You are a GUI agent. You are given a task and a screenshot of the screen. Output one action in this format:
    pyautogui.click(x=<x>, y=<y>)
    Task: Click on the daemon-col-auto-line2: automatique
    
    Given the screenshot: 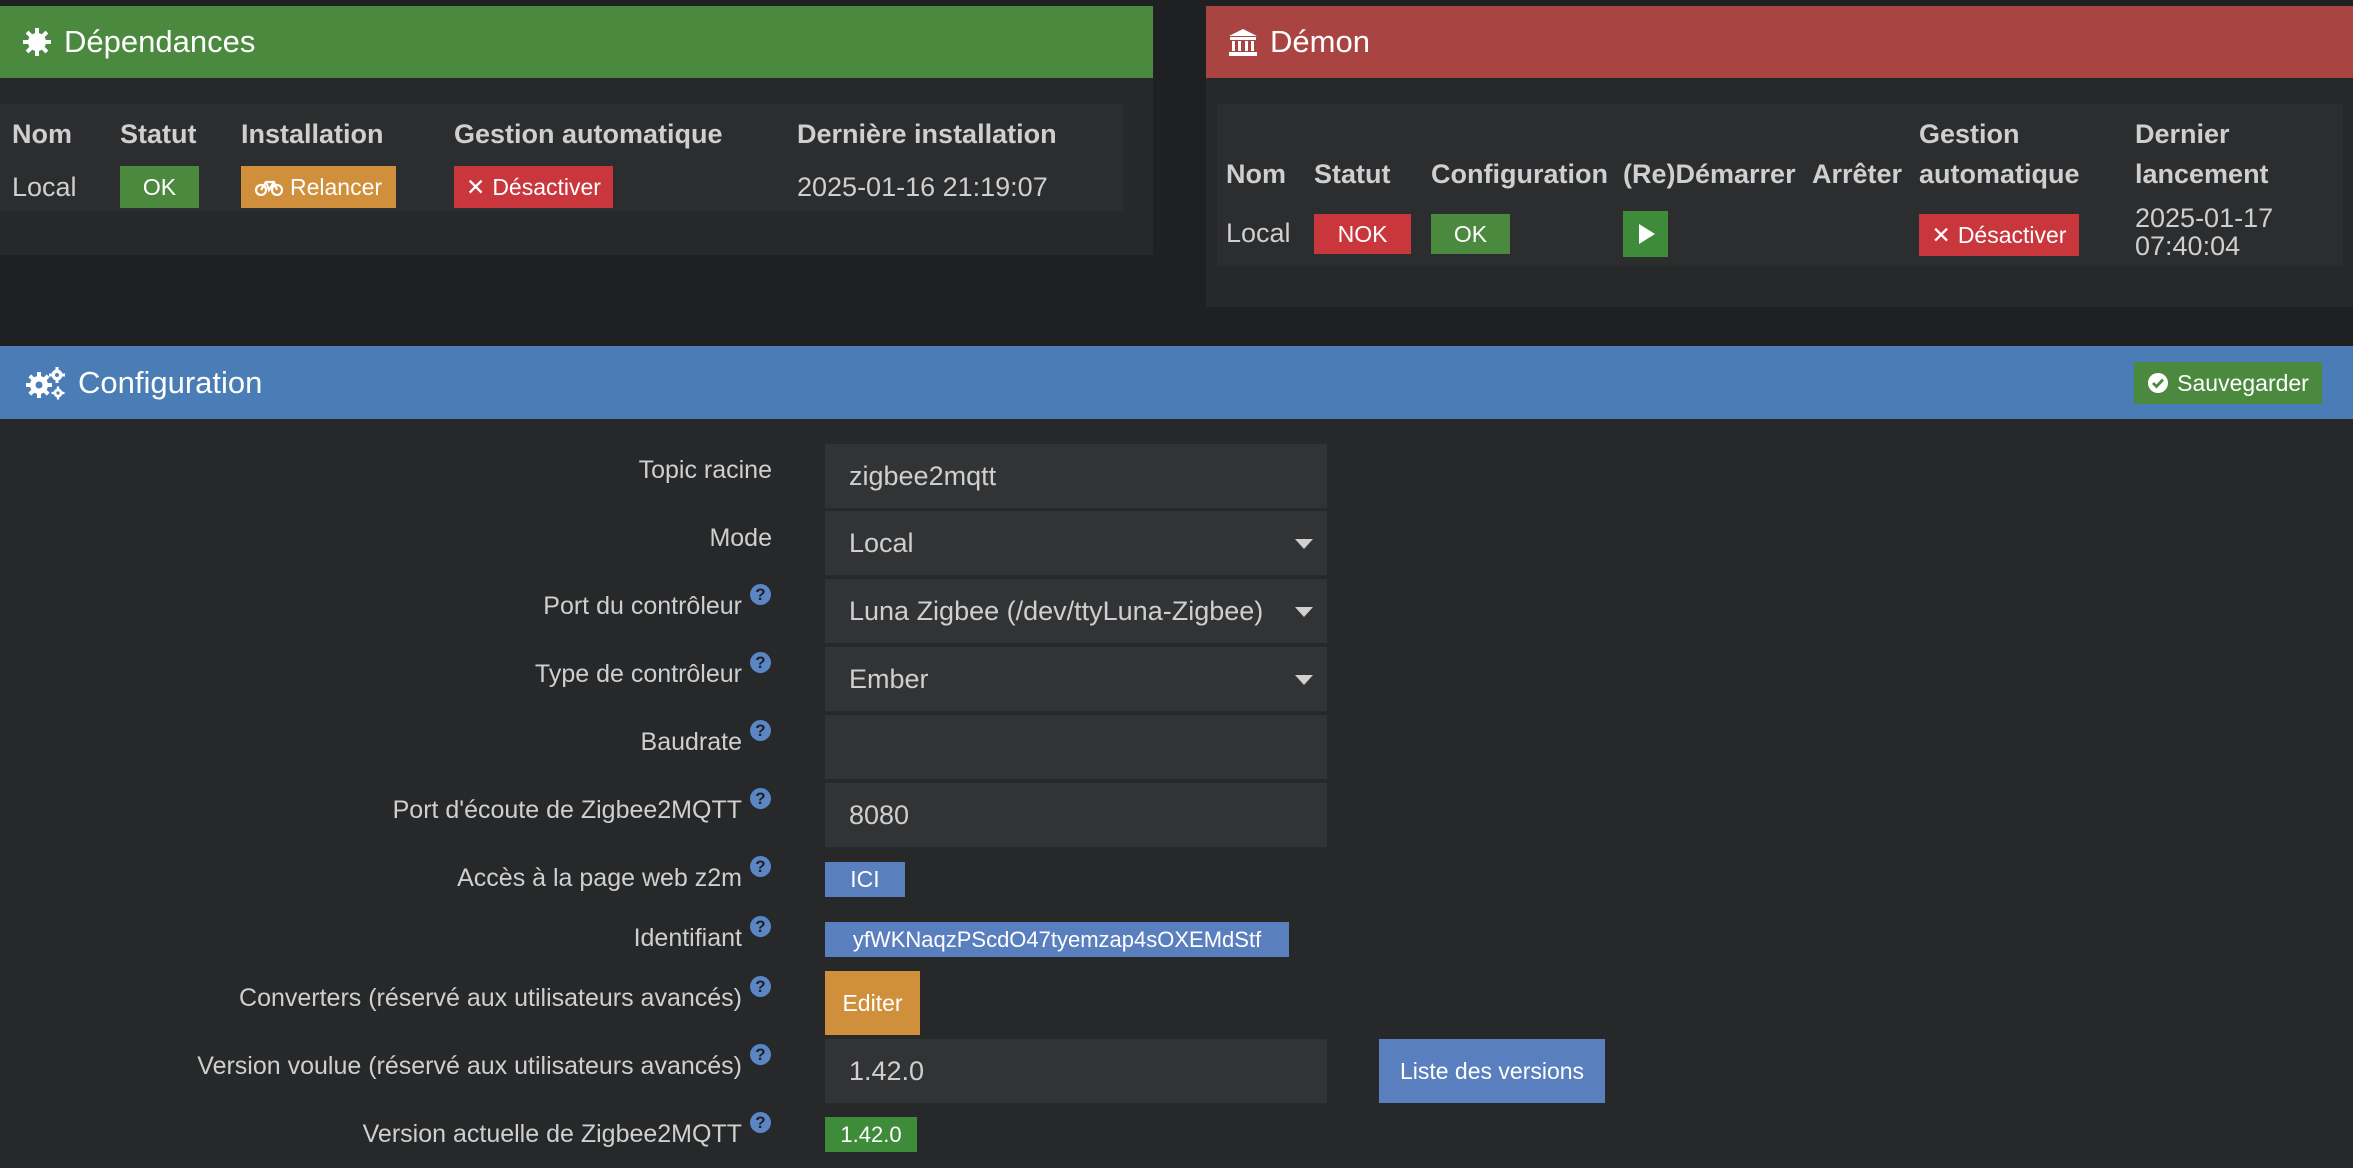 What is the action you would take?
    pyautogui.click(x=1999, y=174)
    